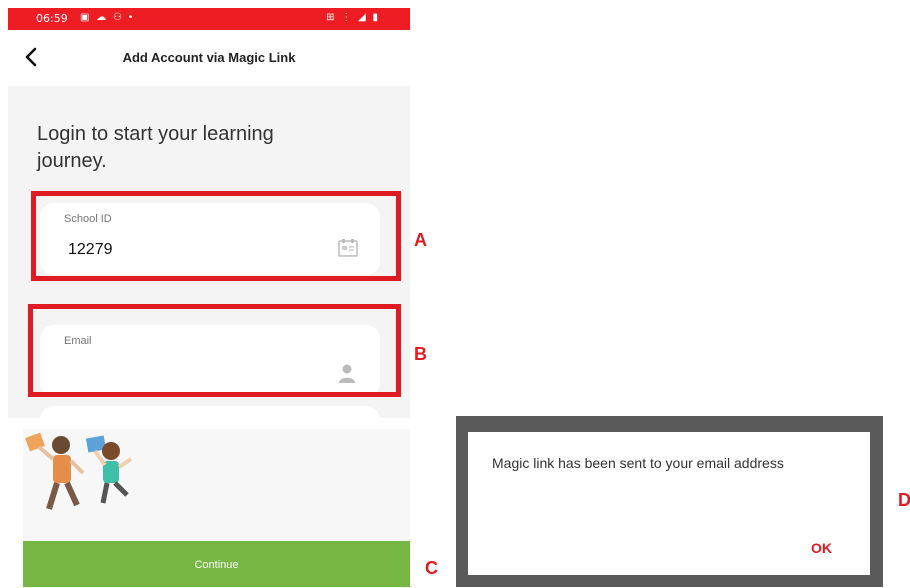 This screenshot has width=910, height=588. I want to click on status-time: 06:59, so click(52, 18).